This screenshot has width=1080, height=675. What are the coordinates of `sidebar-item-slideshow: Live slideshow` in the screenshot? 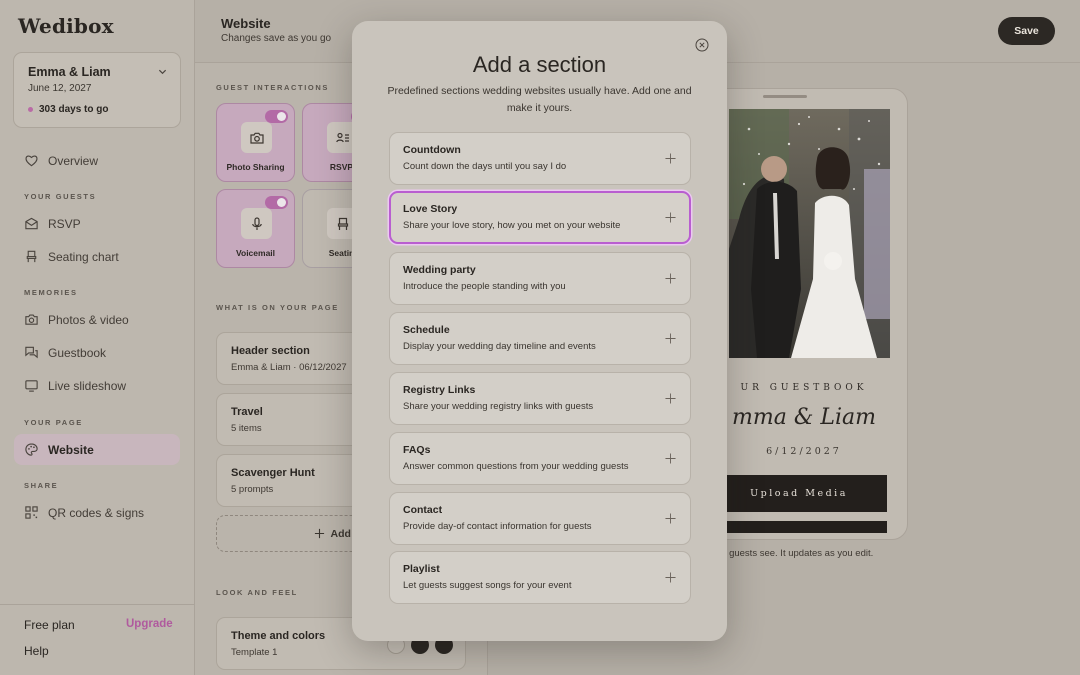 It's located at (97, 385).